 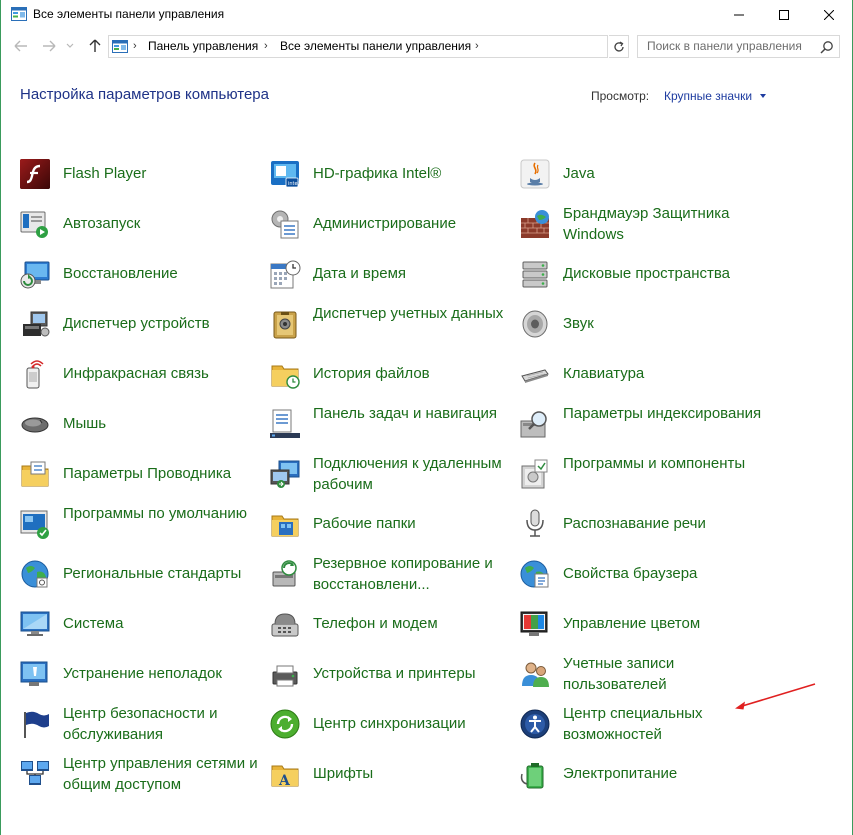 I want to click on recent-locations-button, so click(x=70, y=46).